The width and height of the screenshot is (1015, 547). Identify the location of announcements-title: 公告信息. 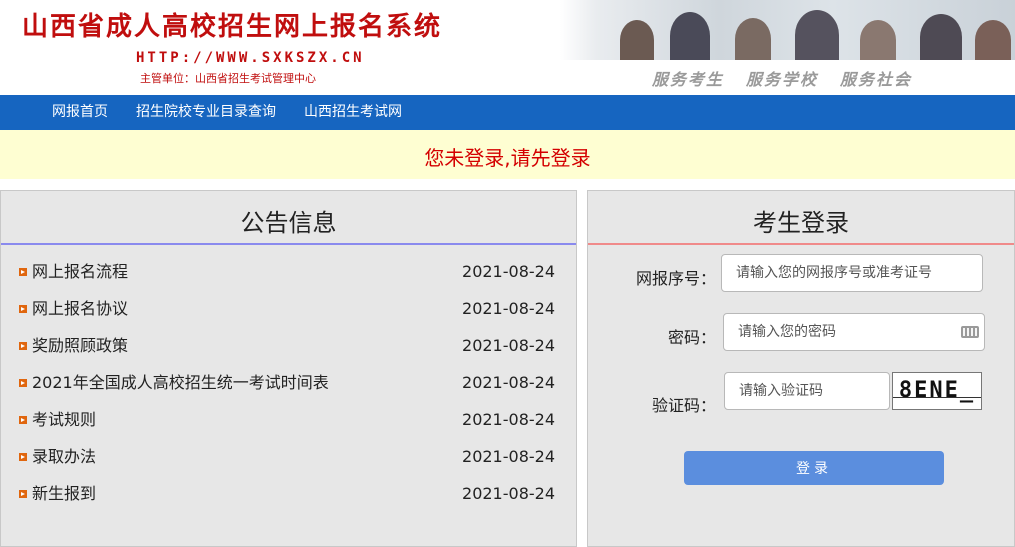
(288, 223).